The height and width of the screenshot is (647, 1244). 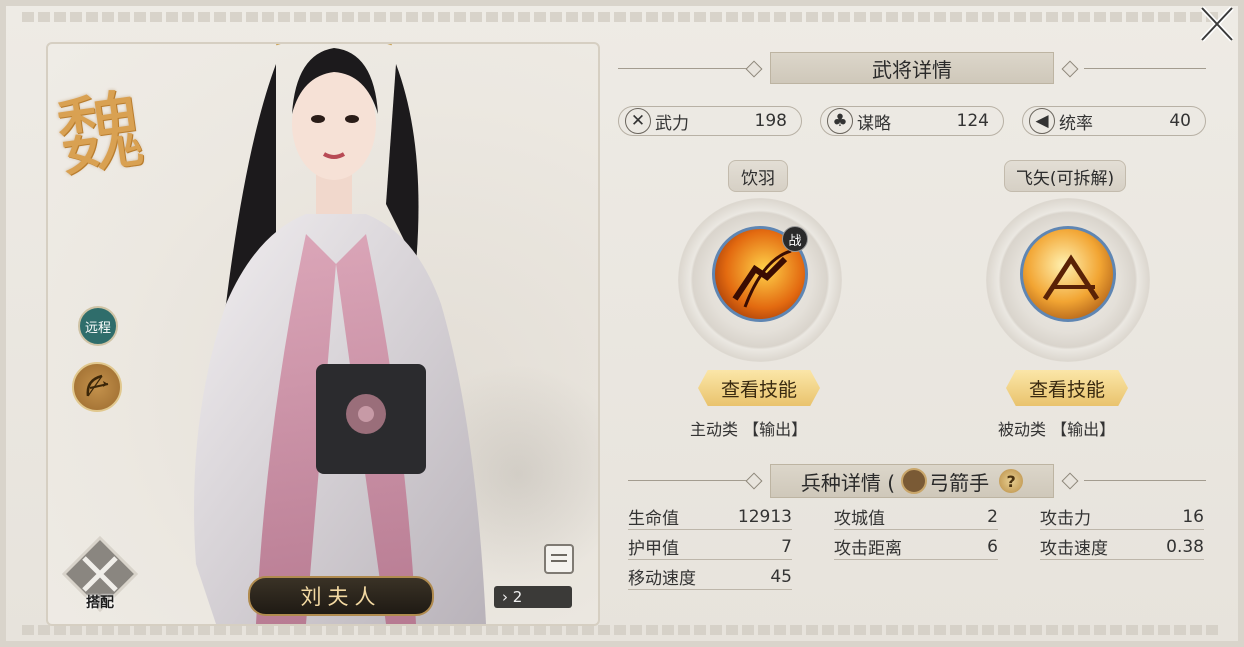 I want to click on swords-icon: ✕, so click(x=638, y=121).